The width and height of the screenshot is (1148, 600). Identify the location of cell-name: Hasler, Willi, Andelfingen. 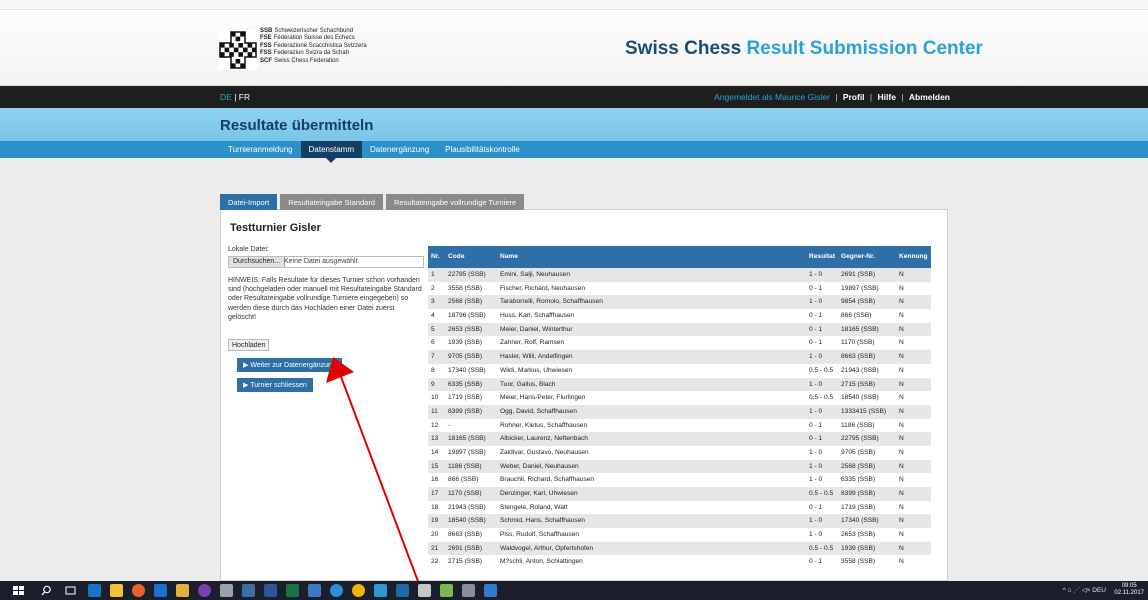
(536, 357).